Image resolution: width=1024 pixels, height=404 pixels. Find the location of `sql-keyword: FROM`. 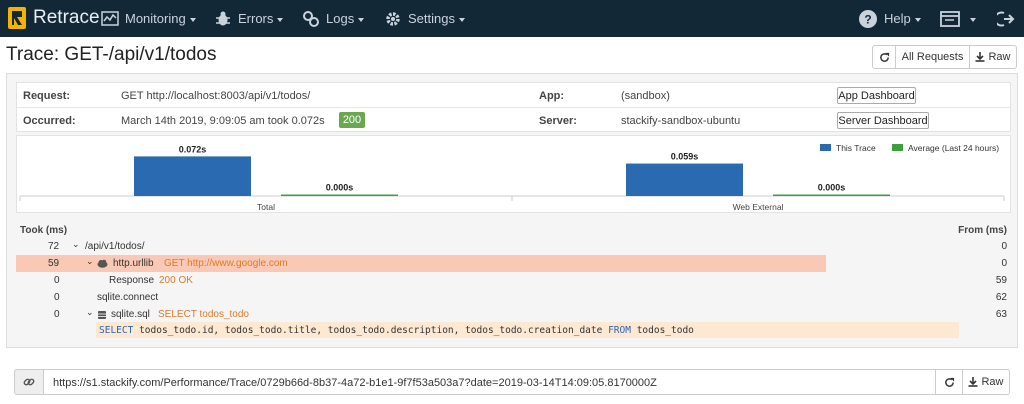

sql-keyword: FROM is located at coordinates (619, 330).